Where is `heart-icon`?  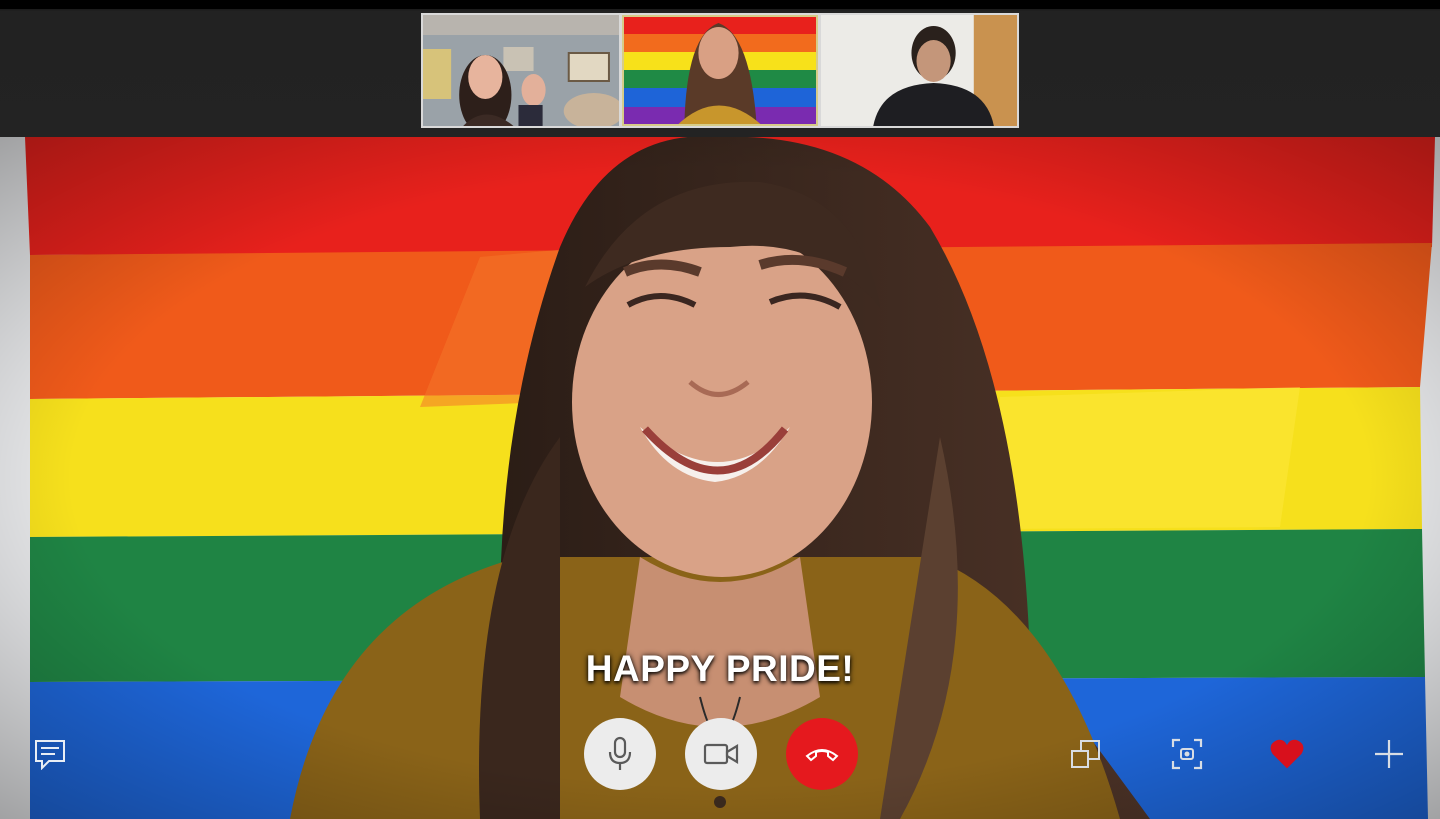
heart-icon is located at coordinates (1287, 754).